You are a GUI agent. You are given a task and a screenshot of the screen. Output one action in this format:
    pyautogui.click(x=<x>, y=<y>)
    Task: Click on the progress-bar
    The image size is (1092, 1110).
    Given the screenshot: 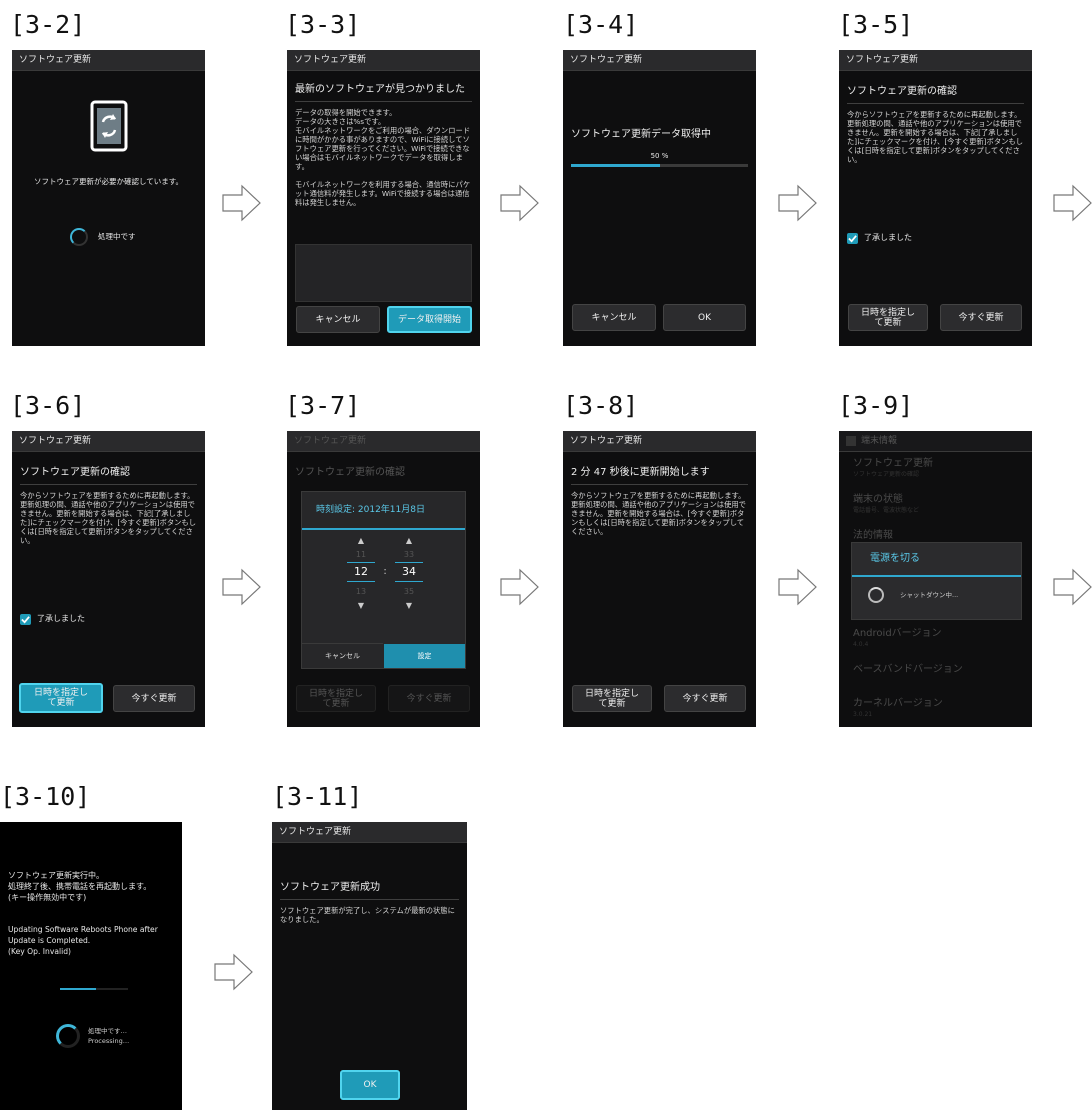 What is the action you would take?
    pyautogui.click(x=659, y=165)
    